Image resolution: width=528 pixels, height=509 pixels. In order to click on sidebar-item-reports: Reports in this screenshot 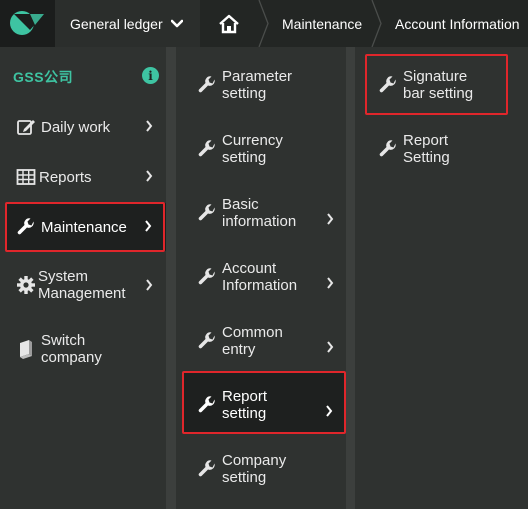, I will do `click(87, 177)`.